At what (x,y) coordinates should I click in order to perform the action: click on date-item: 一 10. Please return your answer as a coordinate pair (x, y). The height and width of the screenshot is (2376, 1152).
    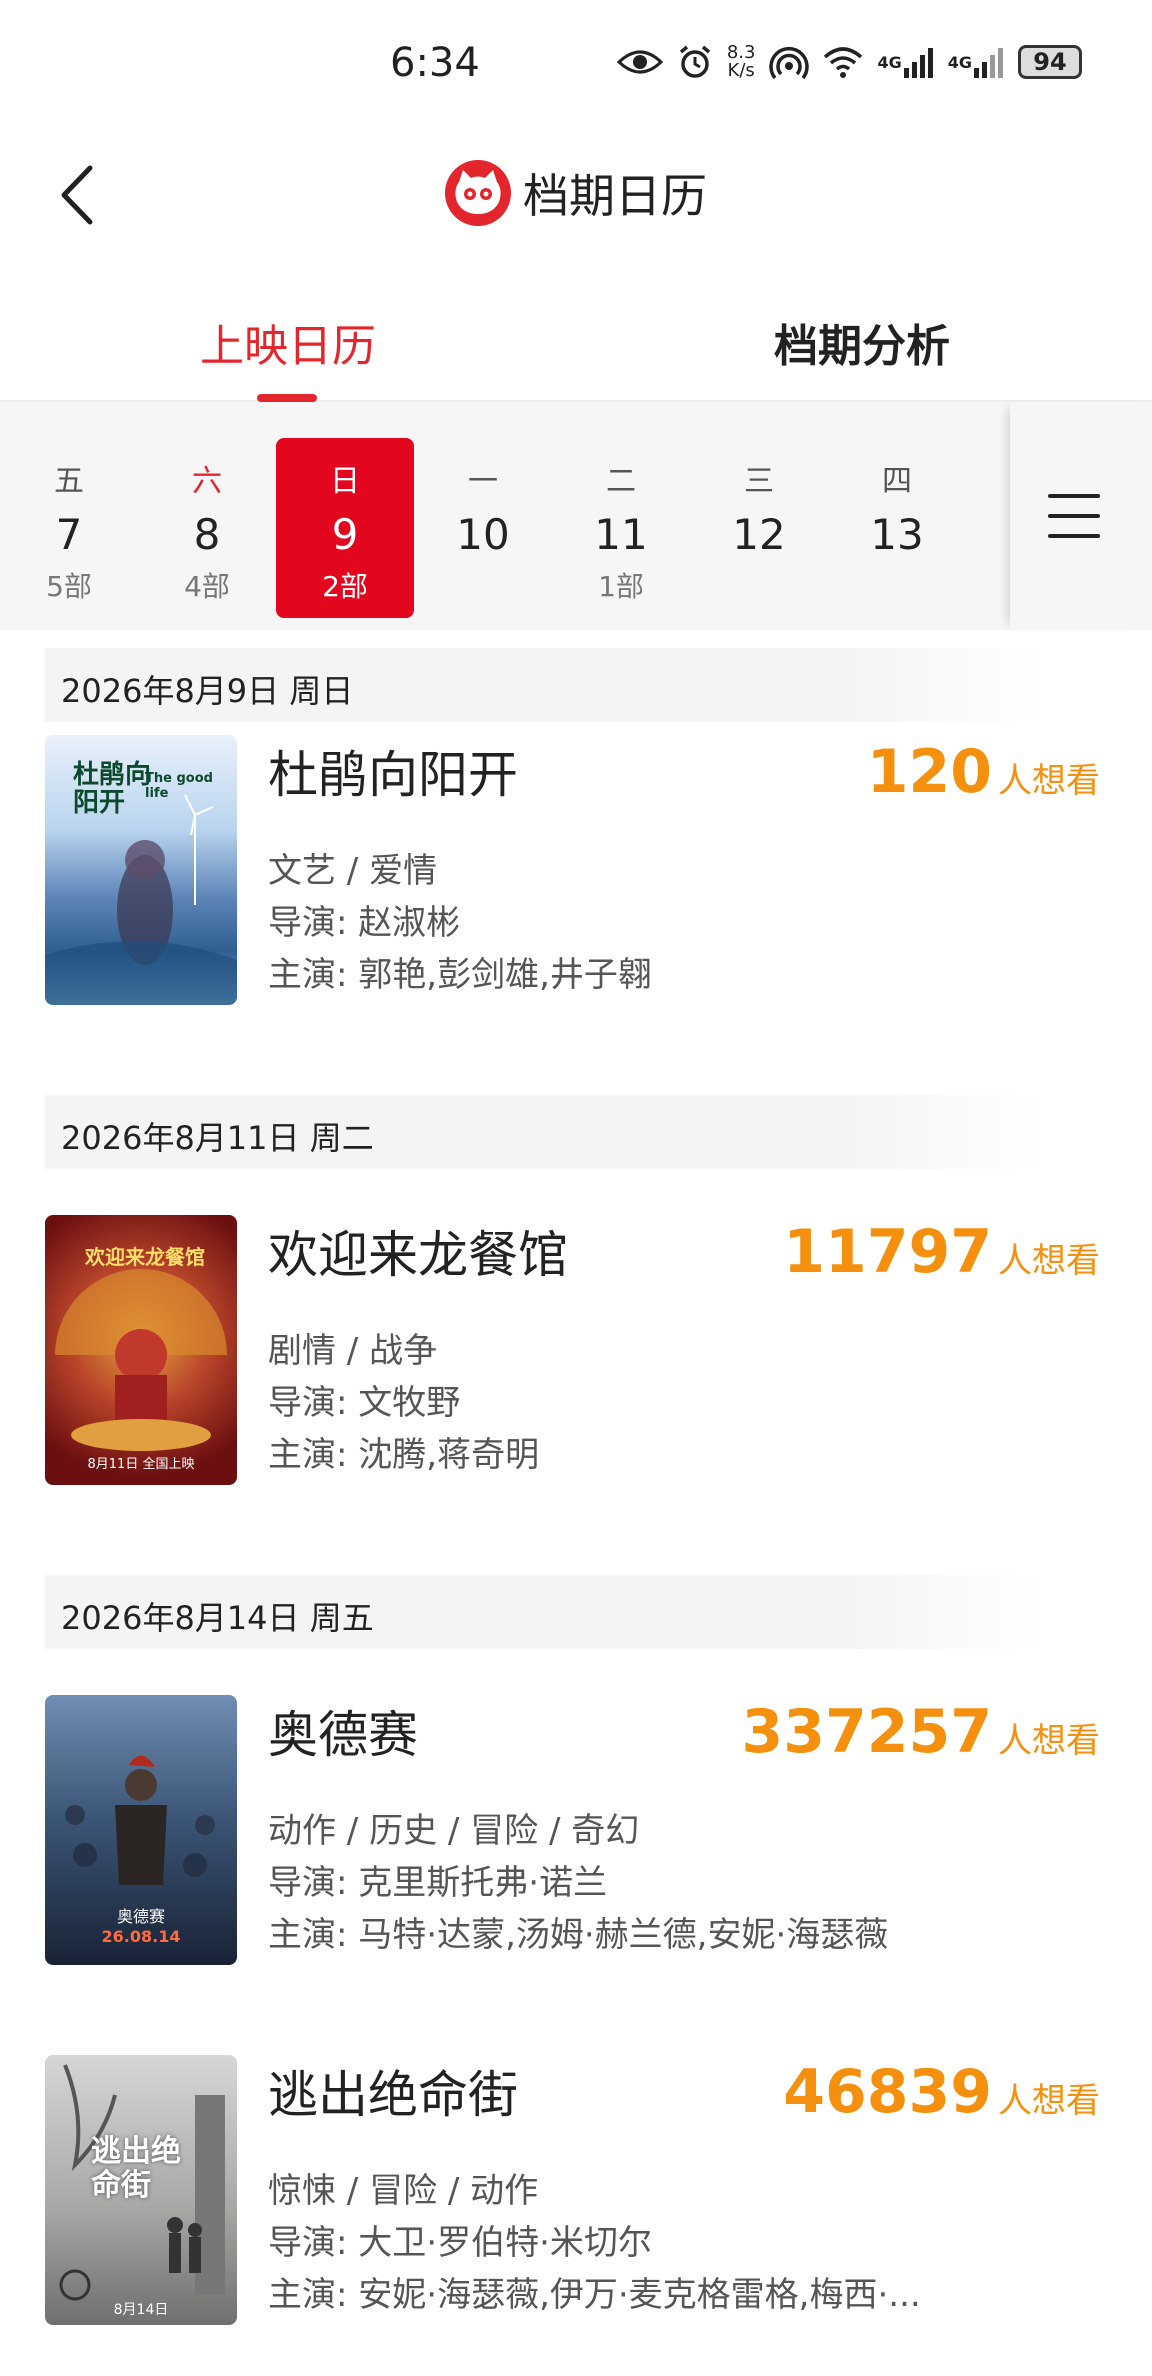
    Looking at the image, I should click on (483, 528).